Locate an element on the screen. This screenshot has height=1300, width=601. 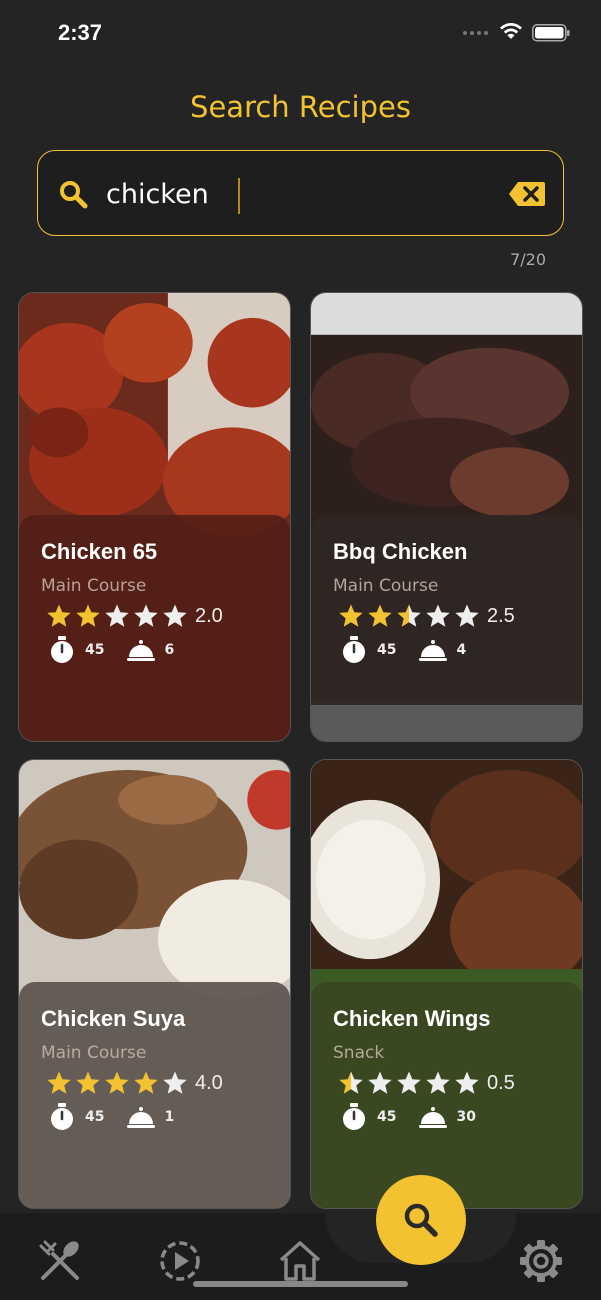
rating: 4.0 is located at coordinates (134, 1083).